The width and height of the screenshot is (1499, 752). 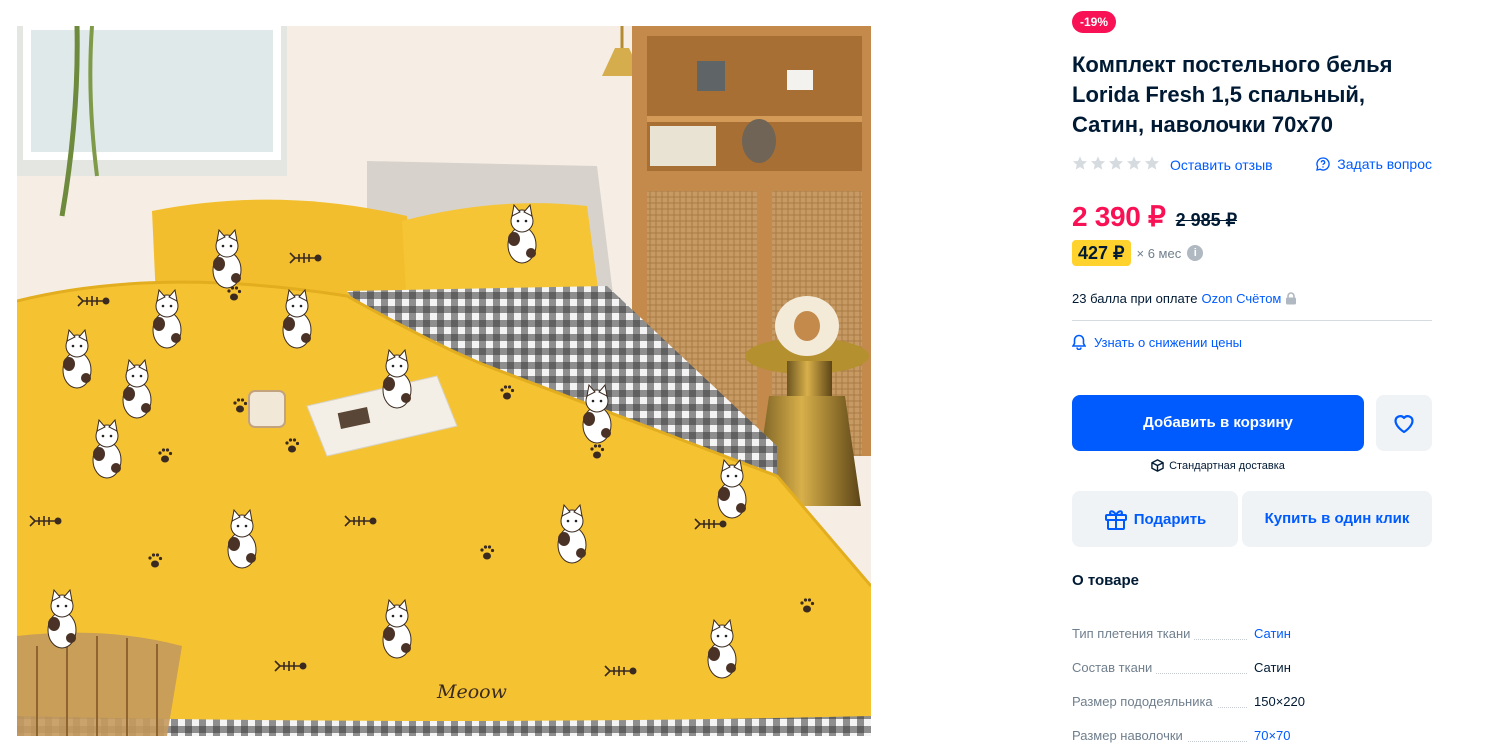 I want to click on installment-price: 427 ₽, so click(x=1101, y=253).